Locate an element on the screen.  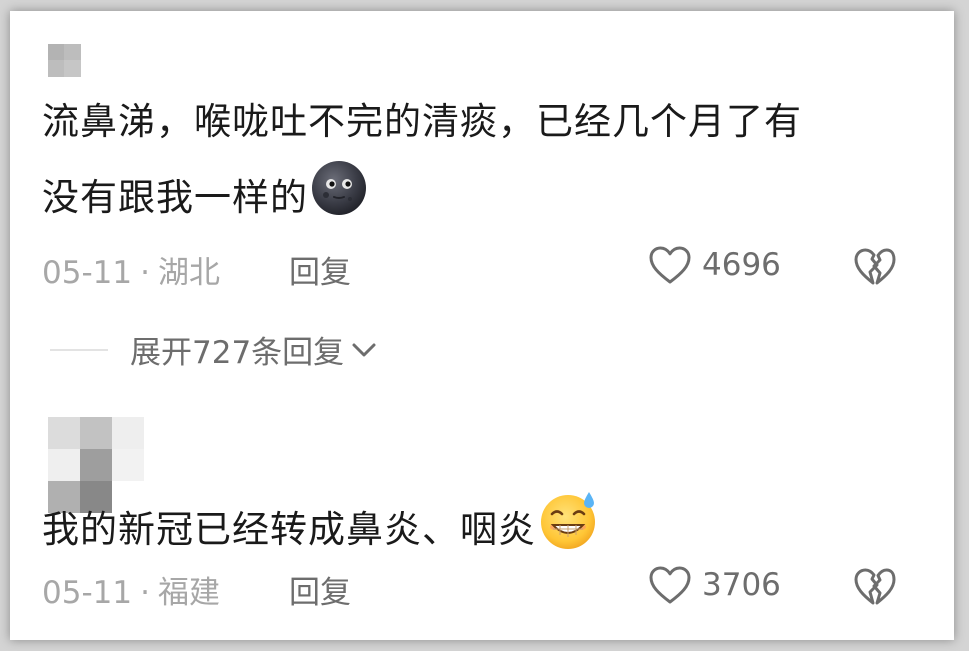
comment-location: 湖北 is located at coordinates (188, 273).